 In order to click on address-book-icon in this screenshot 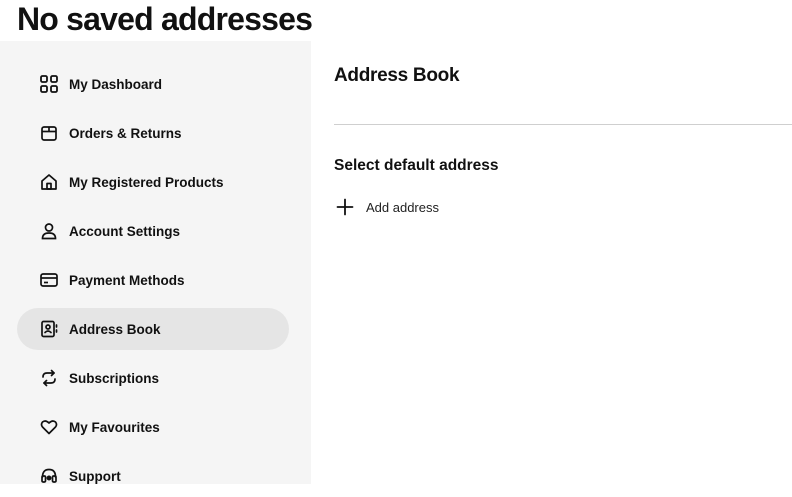, I will do `click(49, 329)`.